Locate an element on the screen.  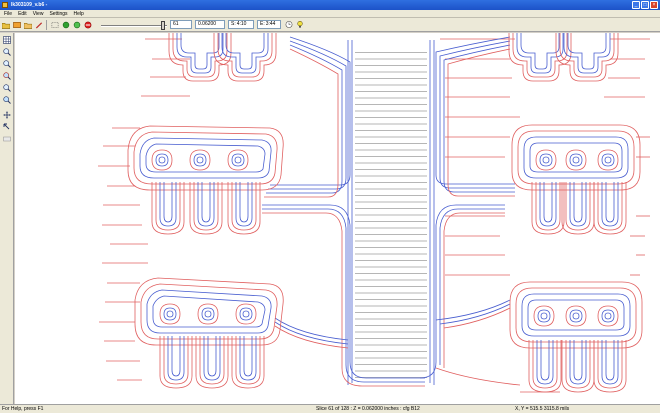
slice-slider is located at coordinates (134, 25).